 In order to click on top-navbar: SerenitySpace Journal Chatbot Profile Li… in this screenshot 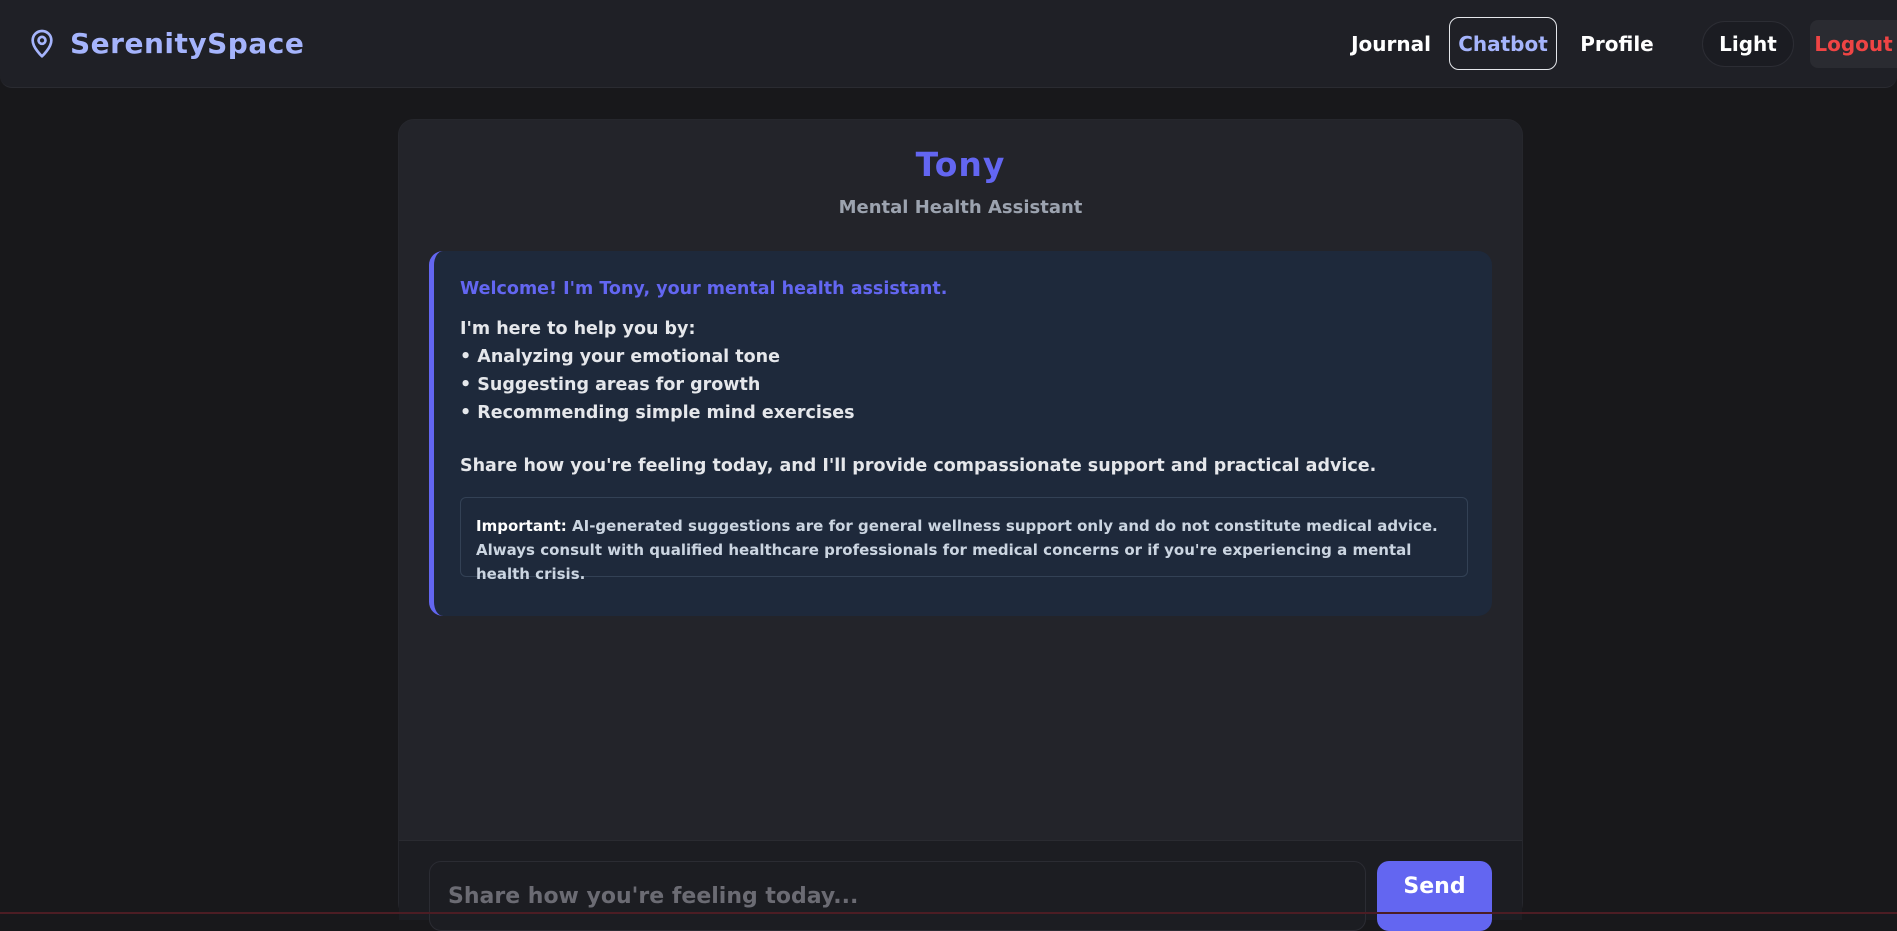, I will do `click(948, 44)`.